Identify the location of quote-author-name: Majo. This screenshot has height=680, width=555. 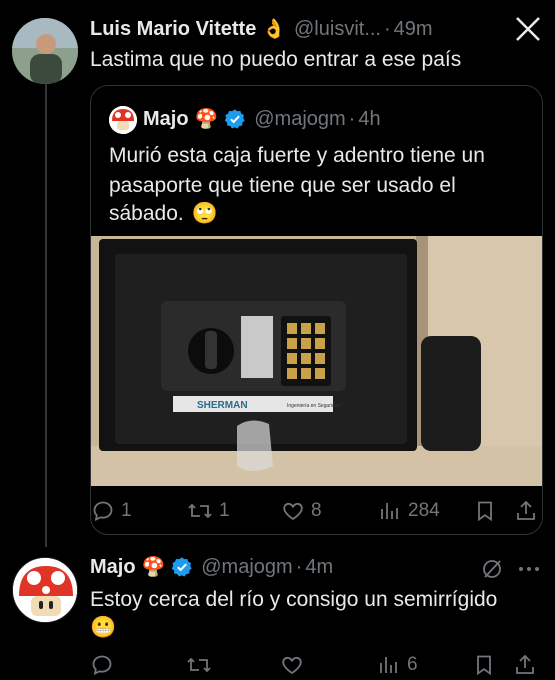
(166, 119).